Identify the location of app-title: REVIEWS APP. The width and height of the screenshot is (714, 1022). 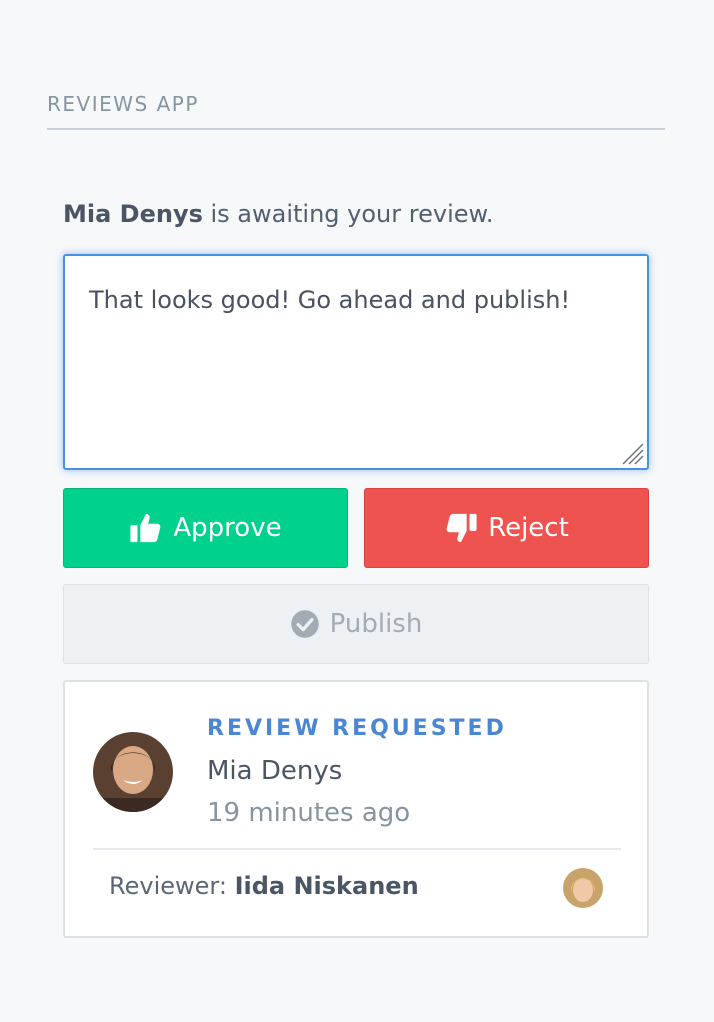
(356, 111).